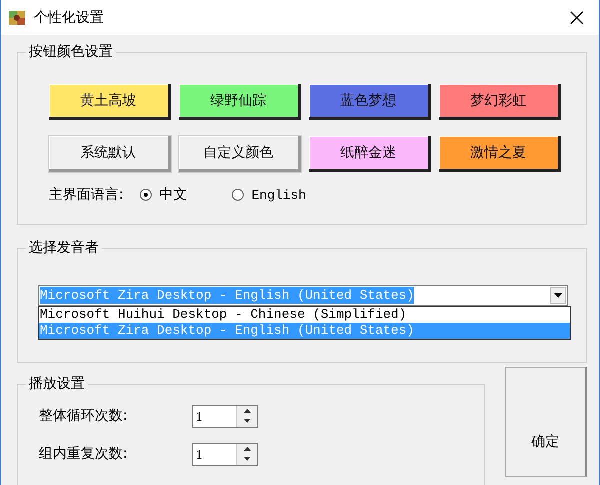 This screenshot has width=600, height=485. What do you see at coordinates (304, 315) in the screenshot?
I see `dropdown-option: Microsoft Huihui Desktop - Chinese (Simplified)` at bounding box center [304, 315].